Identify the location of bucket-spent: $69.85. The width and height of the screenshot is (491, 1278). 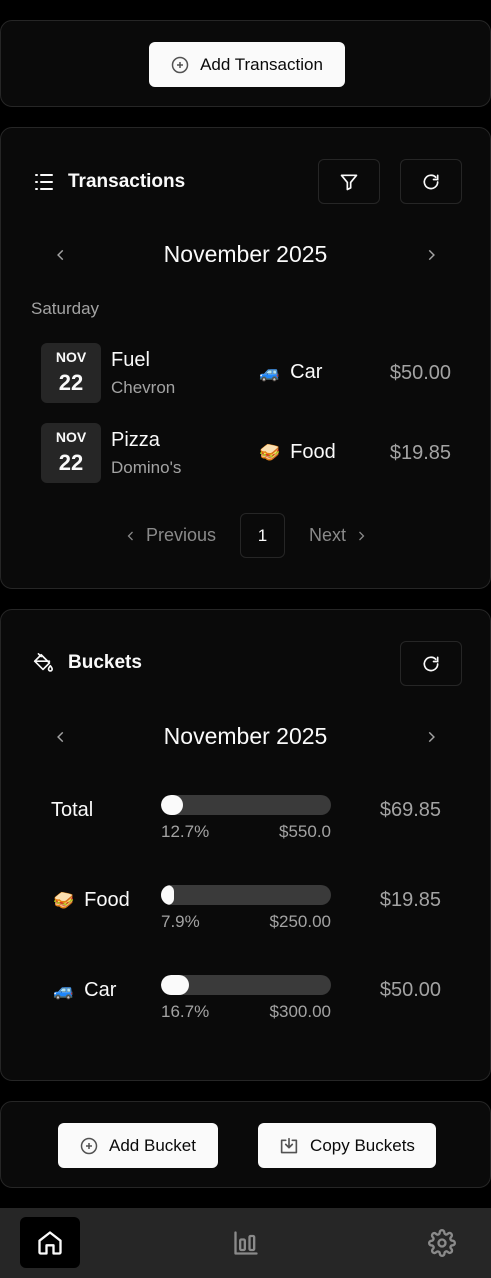
(410, 810).